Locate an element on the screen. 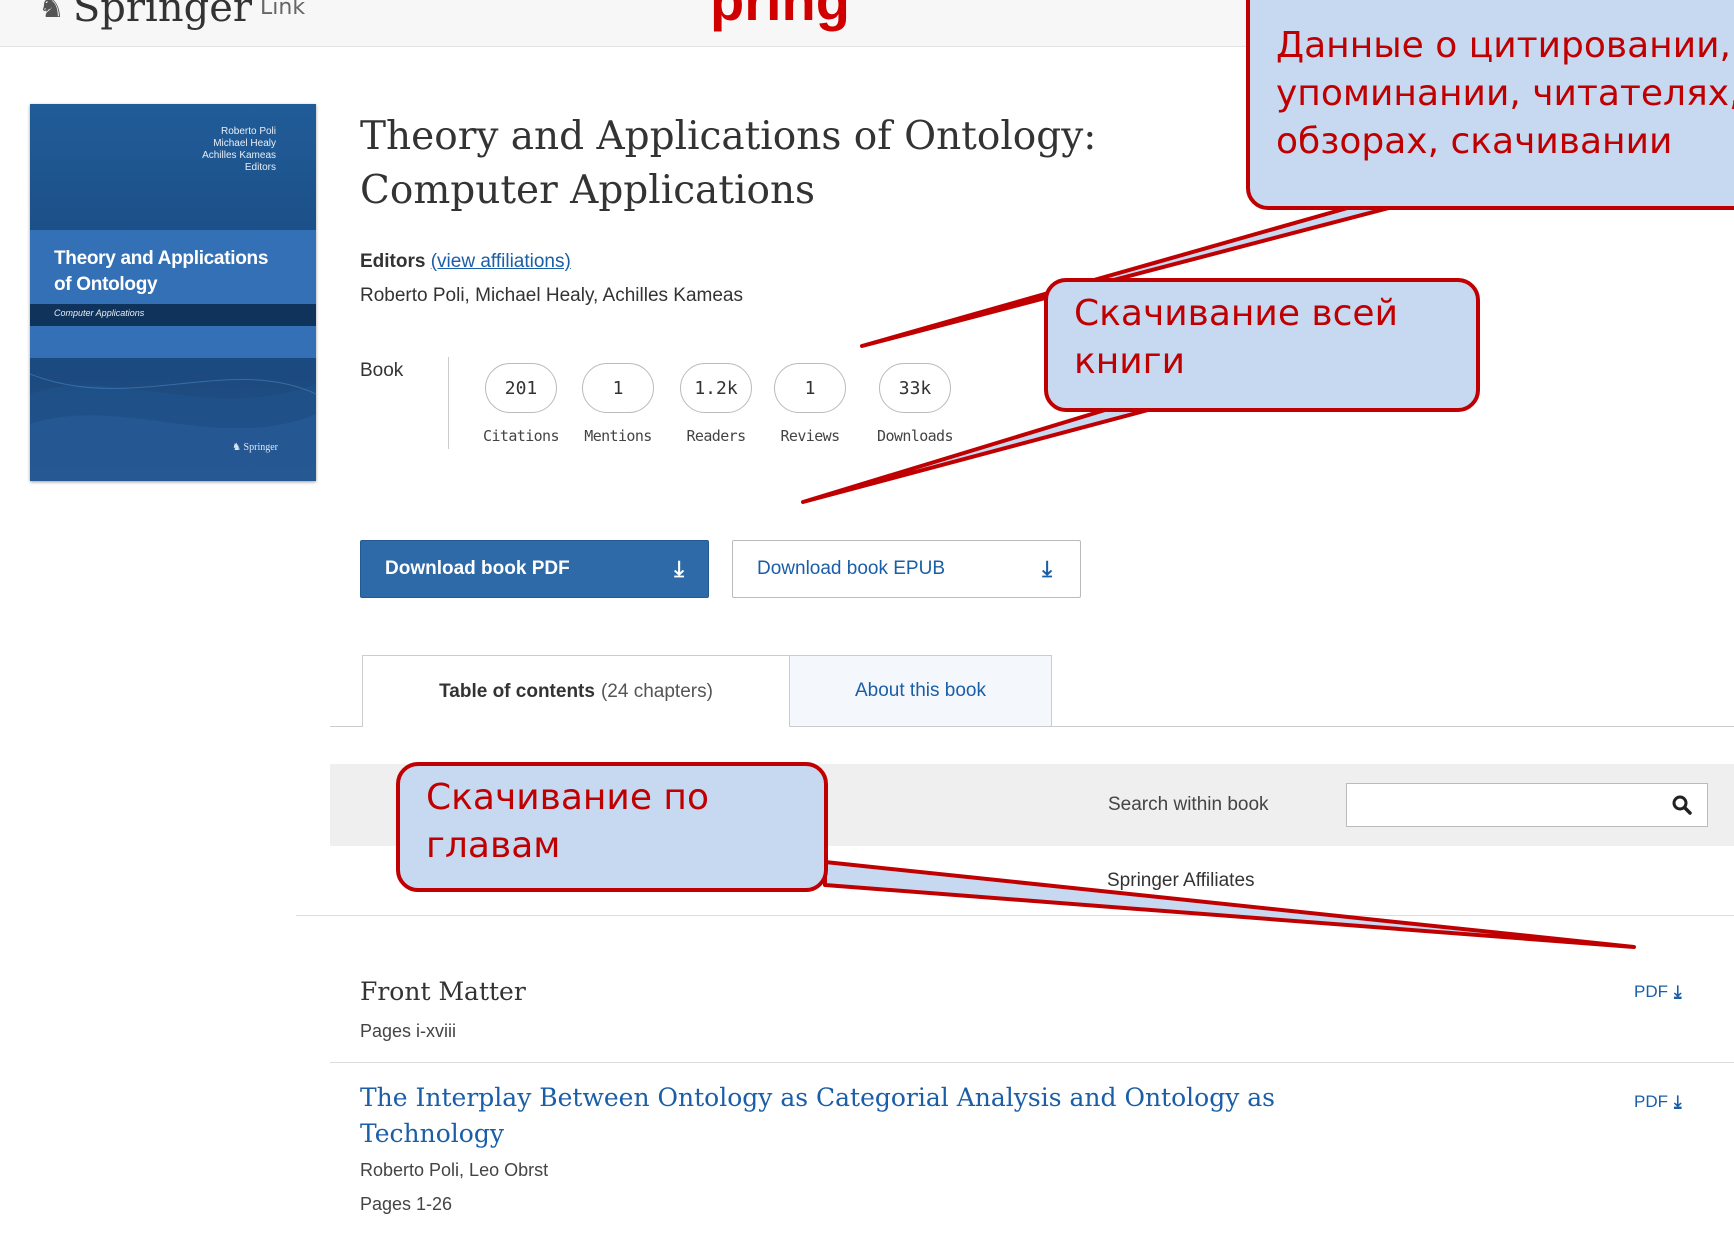  metric-readers: 1.2k Readers is located at coordinates (716, 404).